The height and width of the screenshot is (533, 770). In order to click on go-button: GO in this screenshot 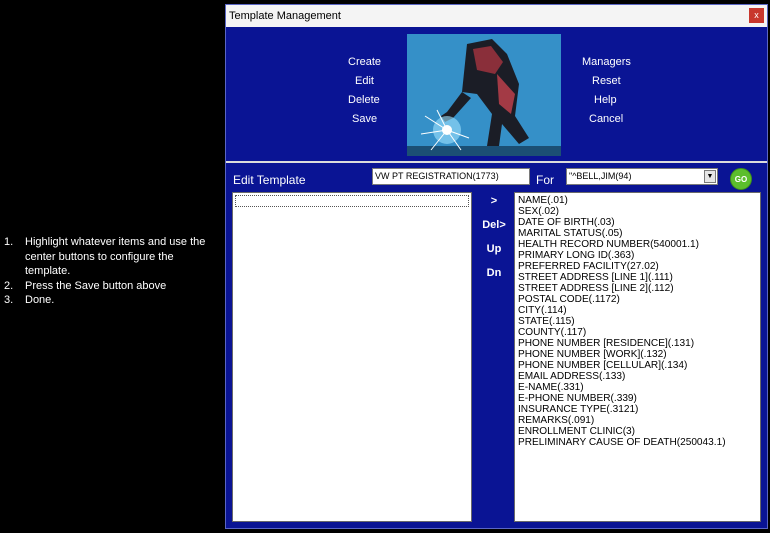, I will do `click(741, 179)`.